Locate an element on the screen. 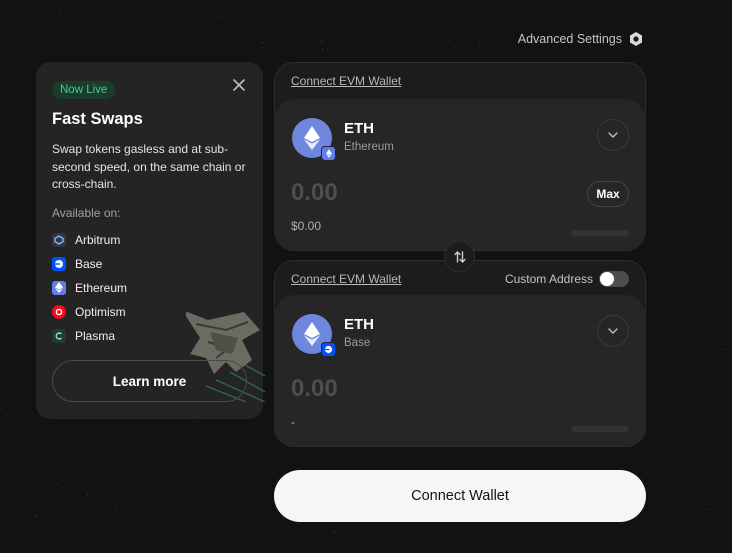 Image resolution: width=732 pixels, height=553 pixels. ethereum-chain-badge-icon is located at coordinates (328, 153).